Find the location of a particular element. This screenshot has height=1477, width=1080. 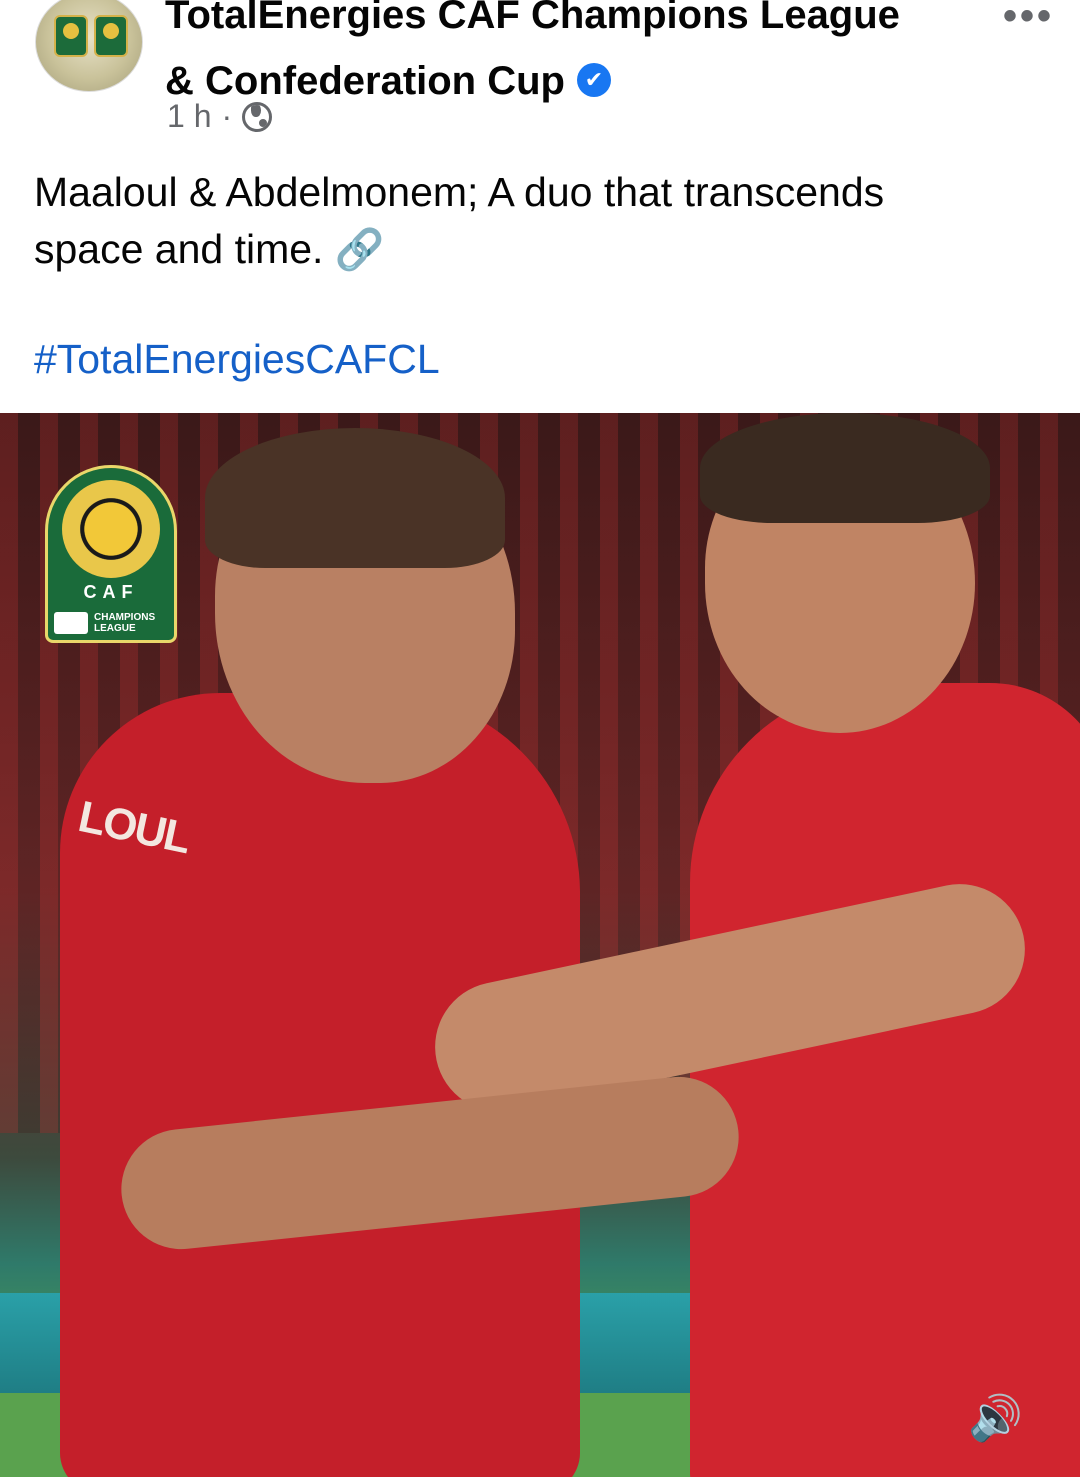

avatar-badge-left is located at coordinates (71, 36).